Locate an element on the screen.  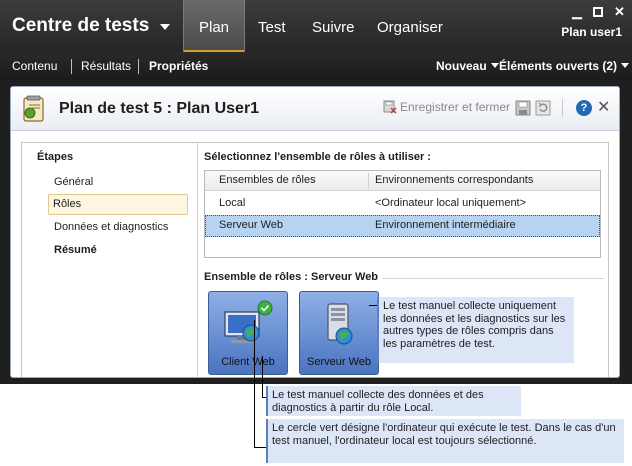
step-data-diagnostics: Données et diagnostics is located at coordinates (120, 228).